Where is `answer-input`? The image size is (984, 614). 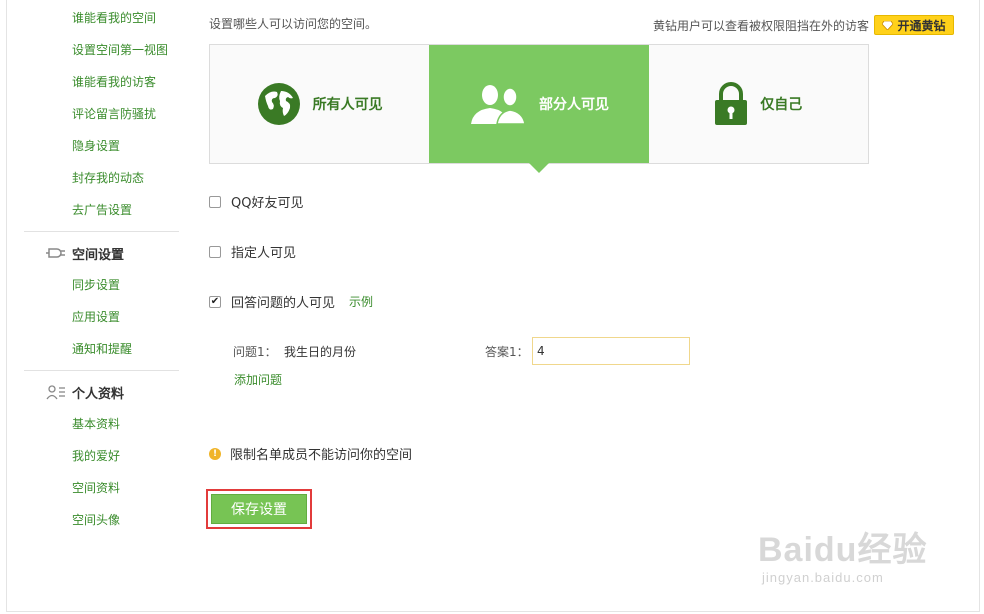 answer-input is located at coordinates (611, 351).